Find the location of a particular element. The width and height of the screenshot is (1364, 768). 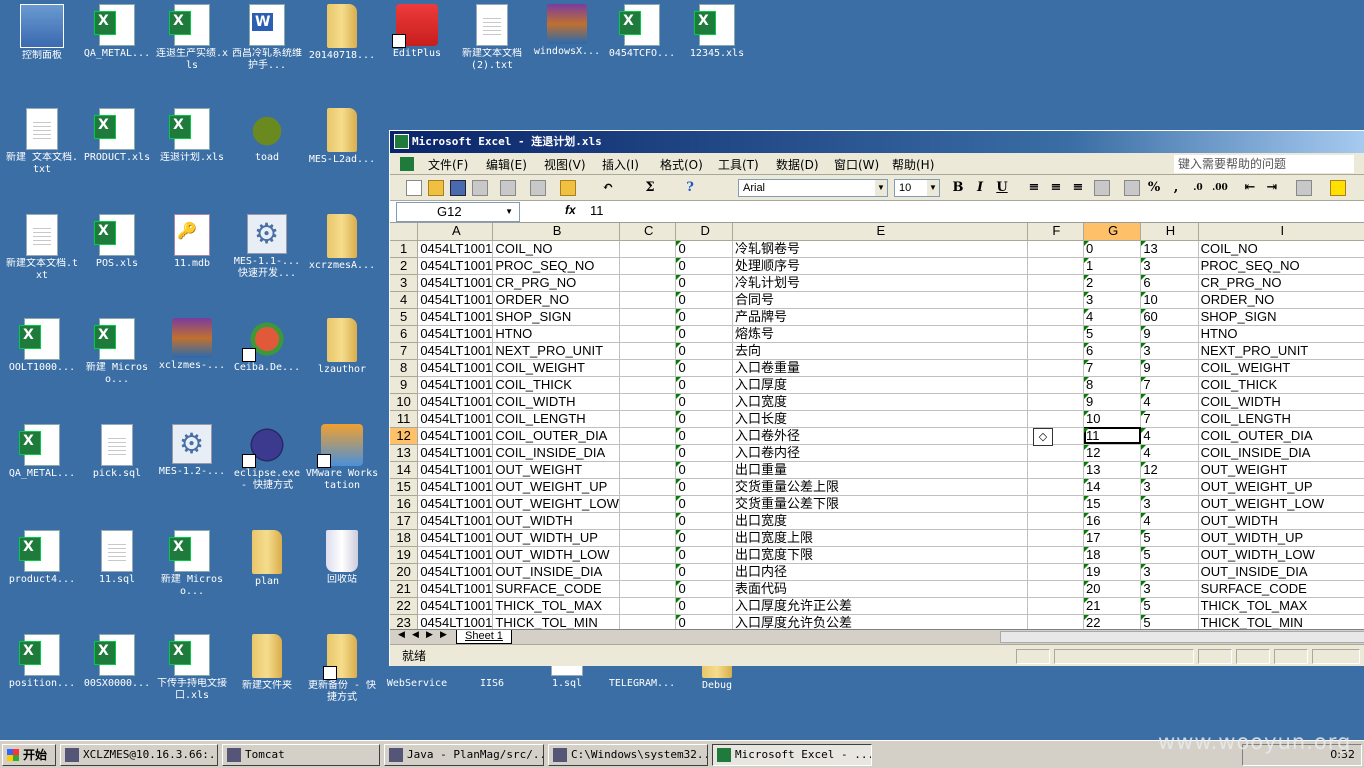

last-sheet-icon: ▶ is located at coordinates (443, 635).